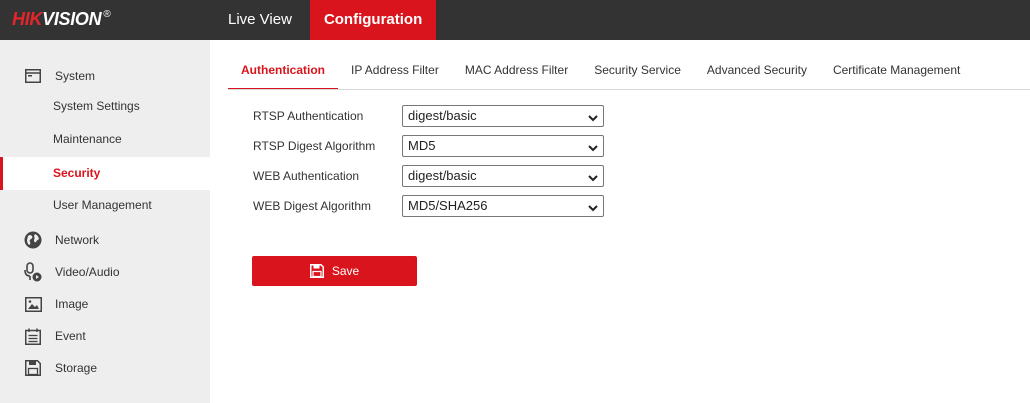 This screenshot has width=1030, height=403. Describe the element at coordinates (33, 304) in the screenshot. I see `image-icon` at that location.